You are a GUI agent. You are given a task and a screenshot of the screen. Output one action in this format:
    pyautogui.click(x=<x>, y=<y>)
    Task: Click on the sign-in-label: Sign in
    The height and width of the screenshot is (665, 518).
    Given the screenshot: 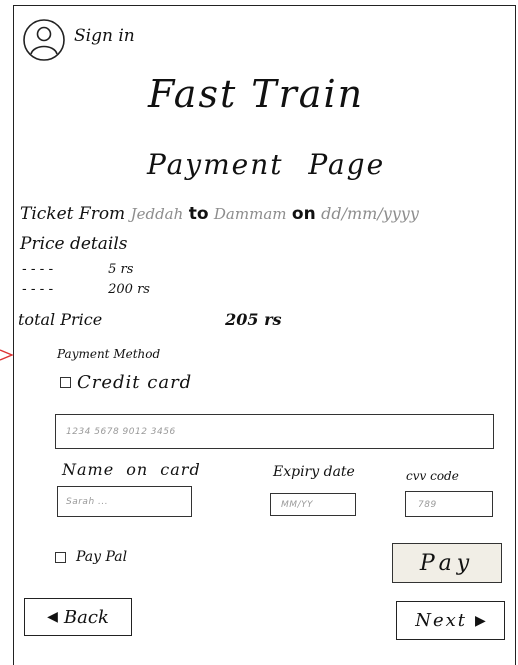 What is the action you would take?
    pyautogui.click(x=104, y=36)
    